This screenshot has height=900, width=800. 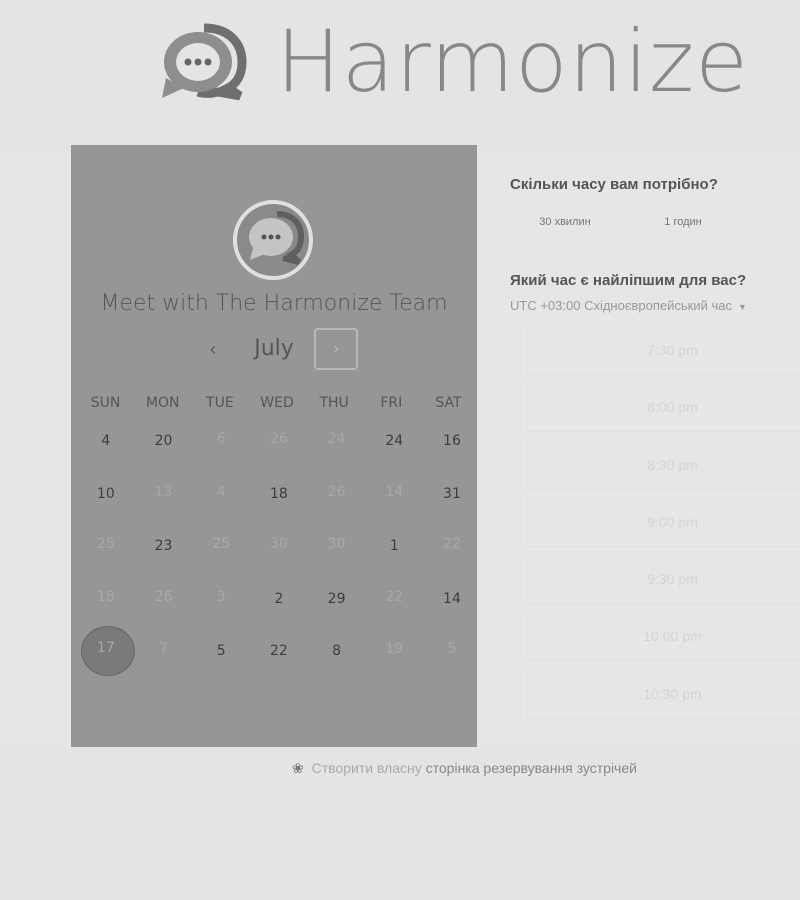 What do you see at coordinates (220, 403) in the screenshot?
I see `weekday-label: TUE` at bounding box center [220, 403].